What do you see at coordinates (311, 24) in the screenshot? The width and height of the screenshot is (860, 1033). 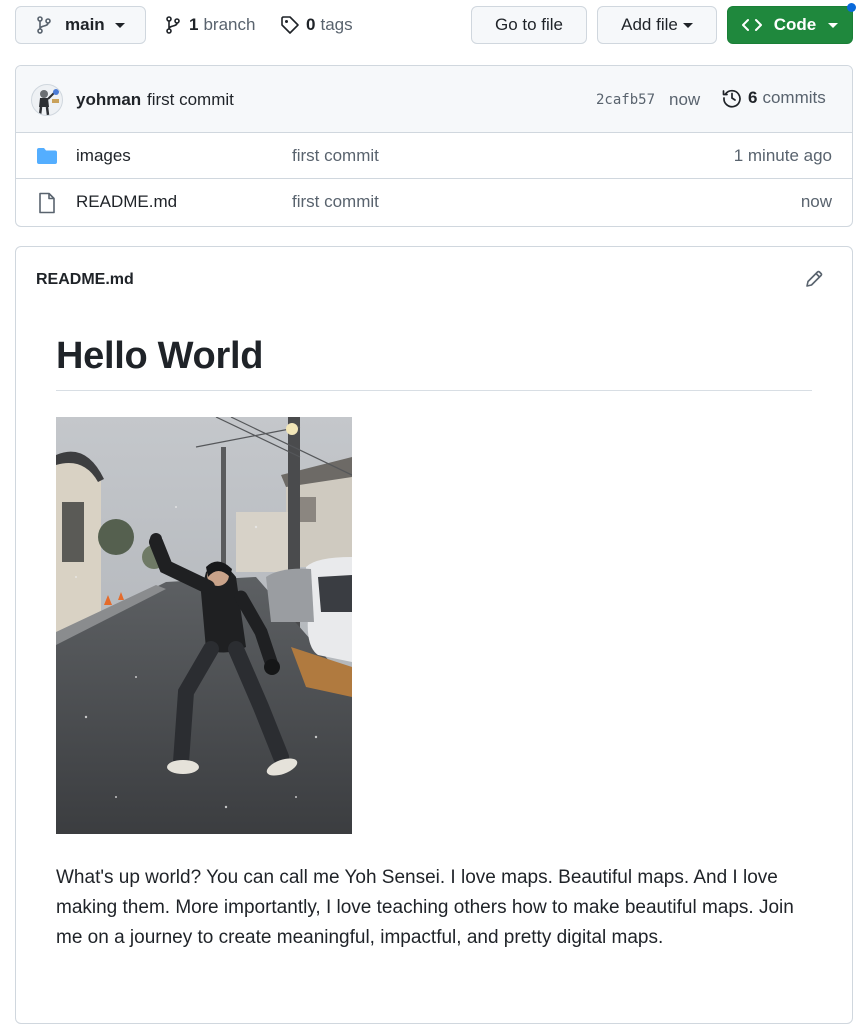 I see `tag-count: 0` at bounding box center [311, 24].